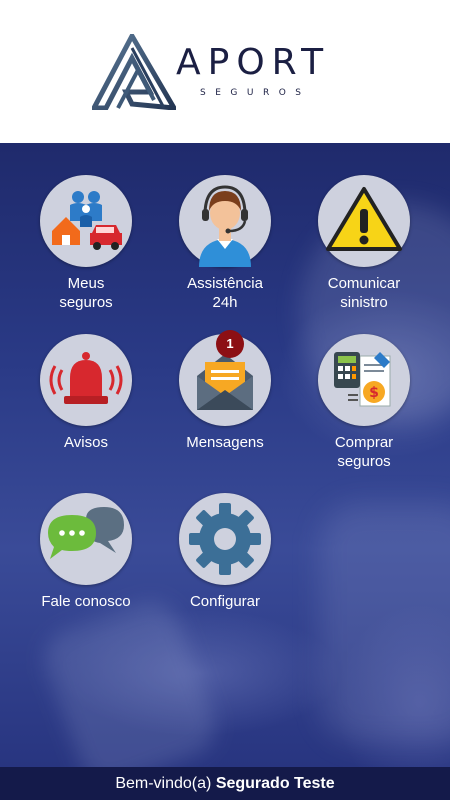 This screenshot has height=800, width=450. What do you see at coordinates (225, 226) in the screenshot?
I see `headset-agent-icon` at bounding box center [225, 226].